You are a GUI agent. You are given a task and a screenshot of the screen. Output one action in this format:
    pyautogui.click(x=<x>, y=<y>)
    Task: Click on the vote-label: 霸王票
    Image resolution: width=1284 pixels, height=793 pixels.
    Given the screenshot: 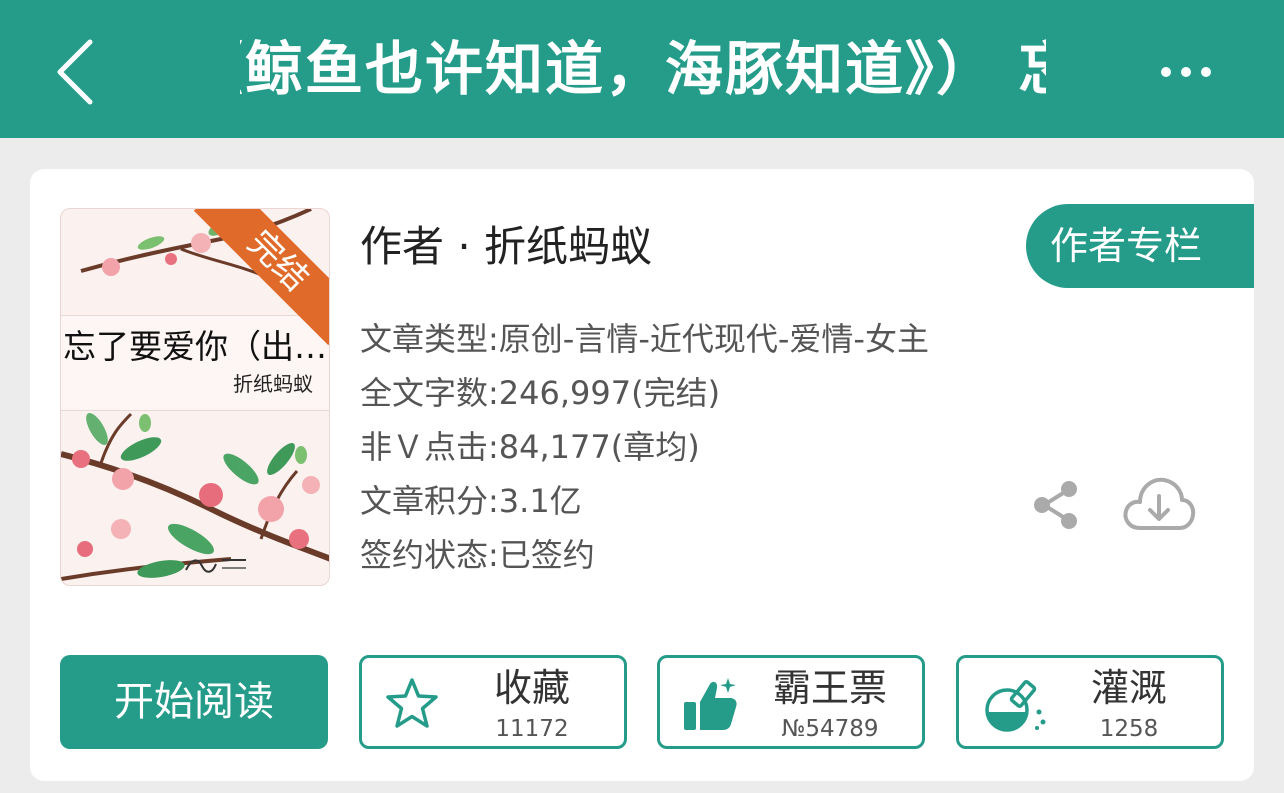 What is the action you would take?
    pyautogui.click(x=829, y=688)
    